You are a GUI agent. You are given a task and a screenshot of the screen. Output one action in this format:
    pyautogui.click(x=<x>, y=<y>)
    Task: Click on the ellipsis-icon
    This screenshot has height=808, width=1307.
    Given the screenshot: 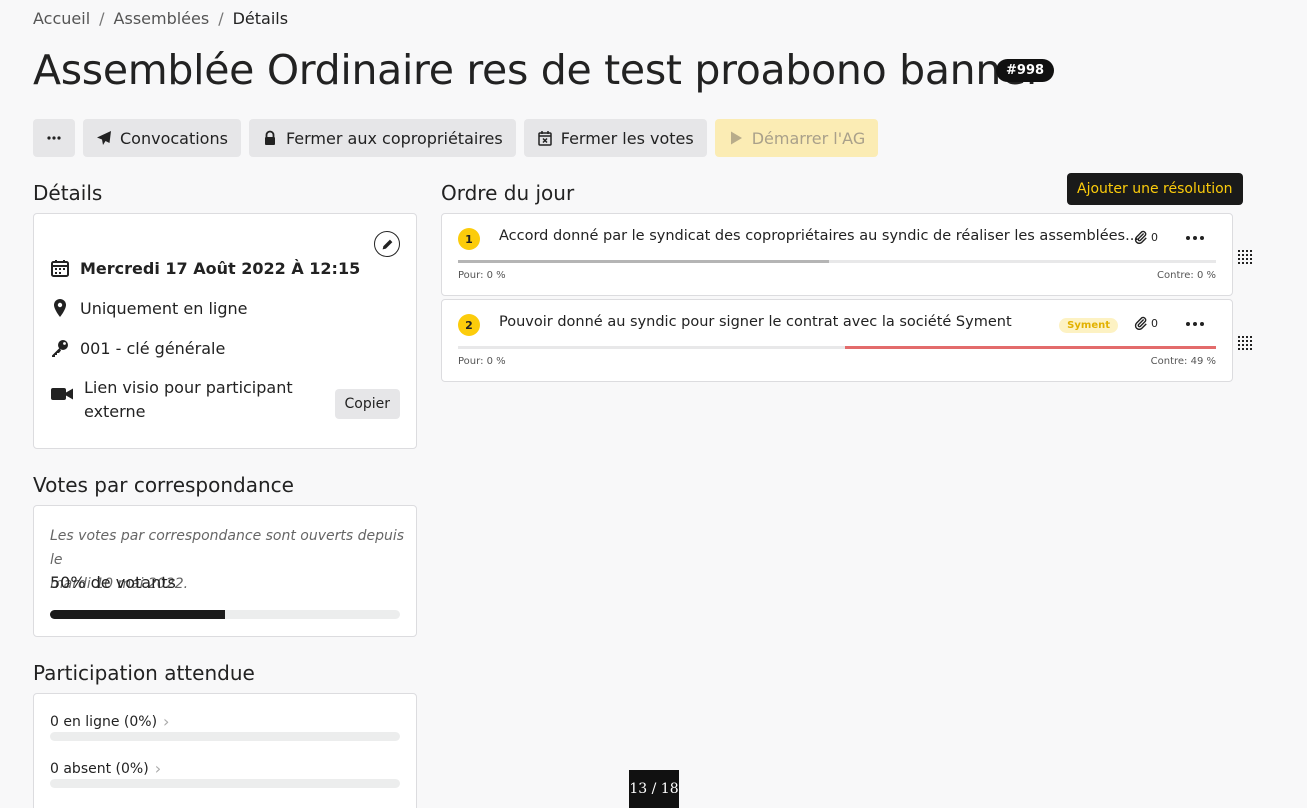 What is the action you would take?
    pyautogui.click(x=54, y=138)
    